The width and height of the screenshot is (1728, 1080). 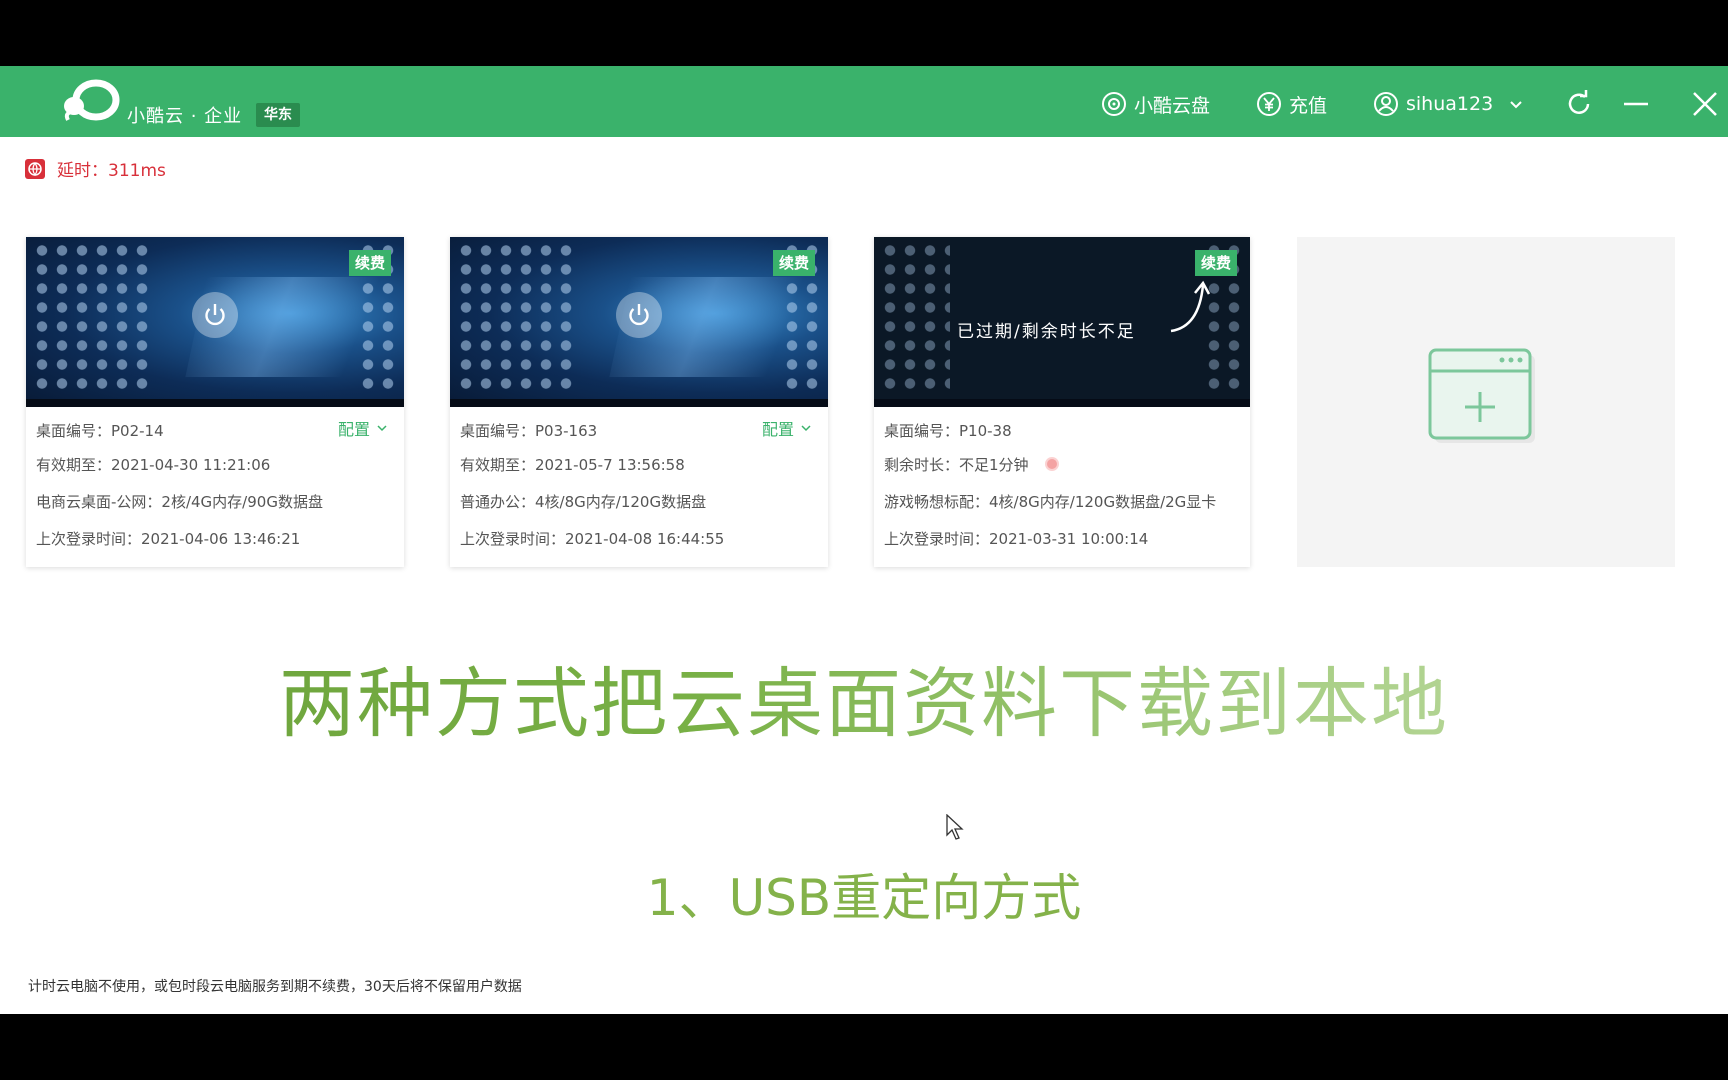 What do you see at coordinates (1114, 104) in the screenshot?
I see `cloud-disk-icon` at bounding box center [1114, 104].